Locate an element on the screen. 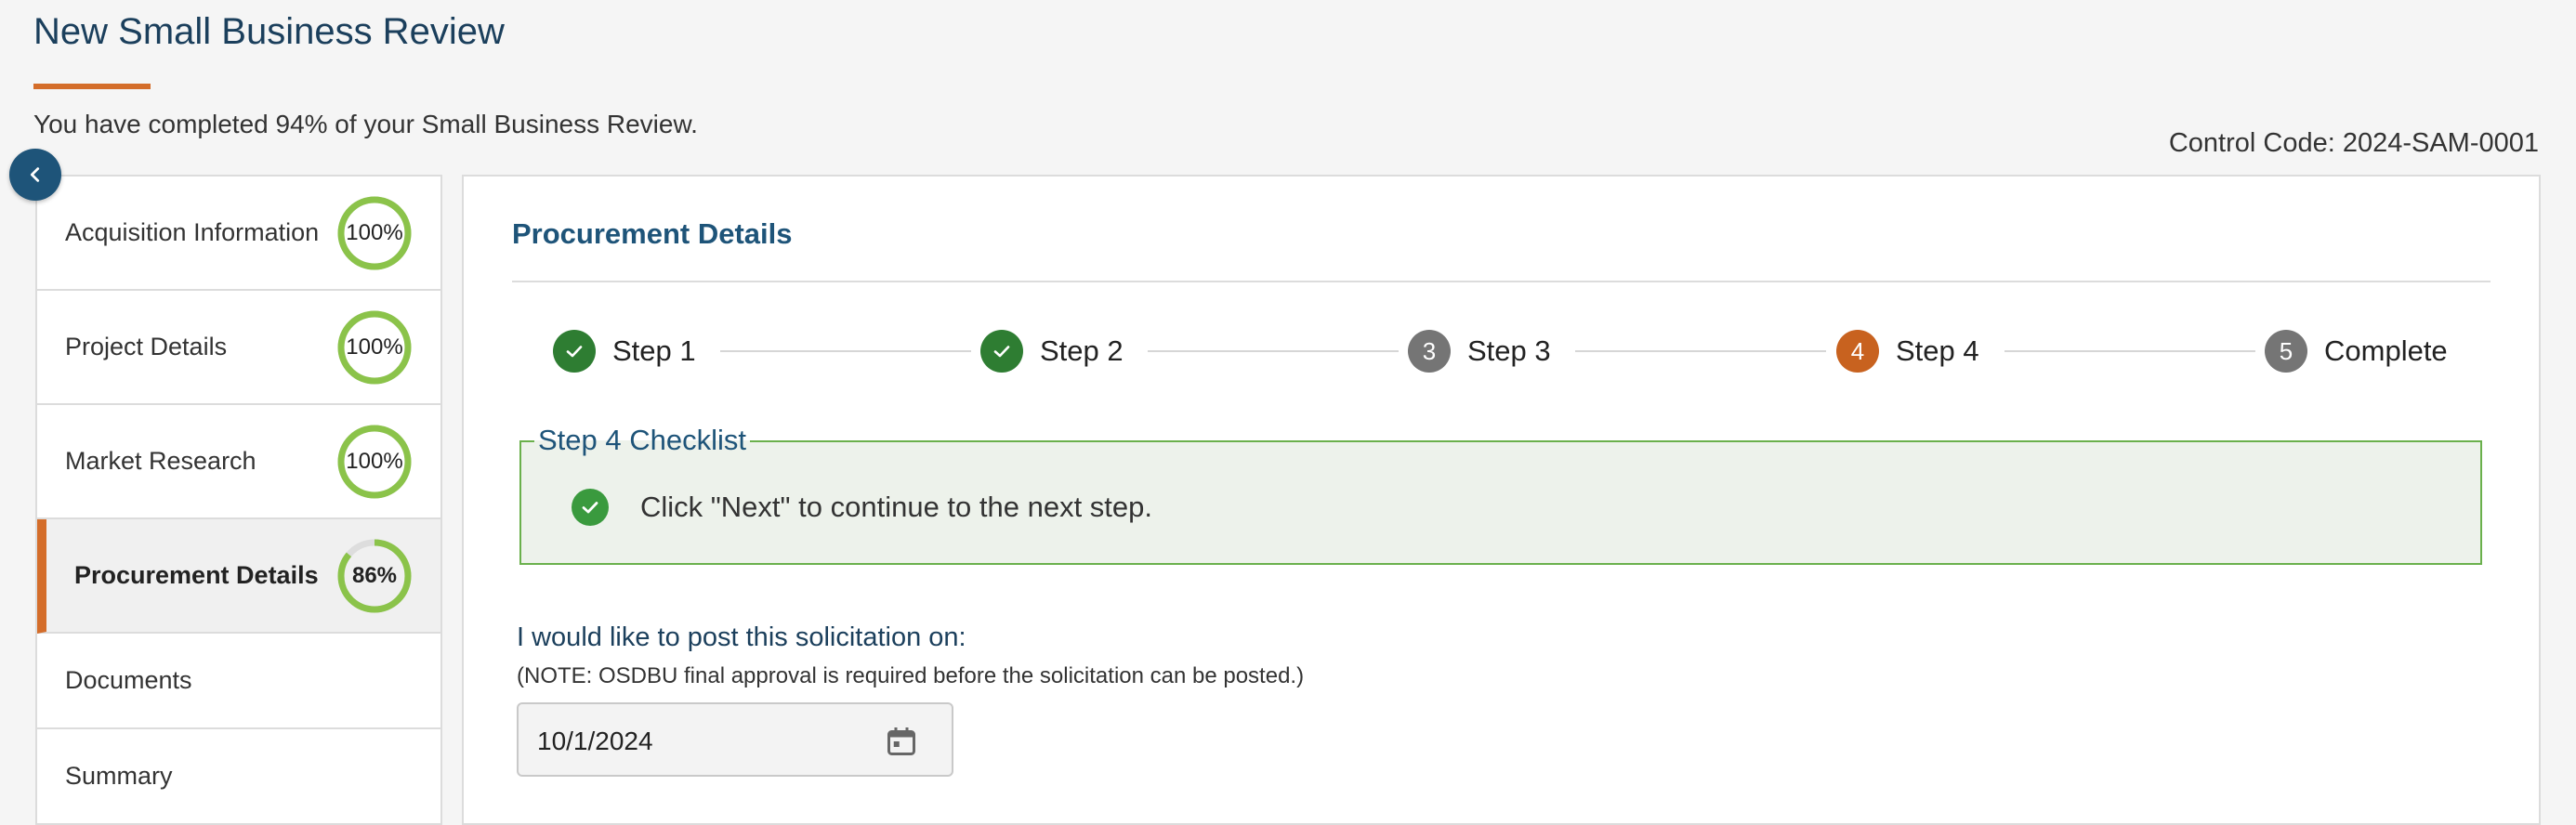  sidebar-item-documents: Documents is located at coordinates (238, 682).